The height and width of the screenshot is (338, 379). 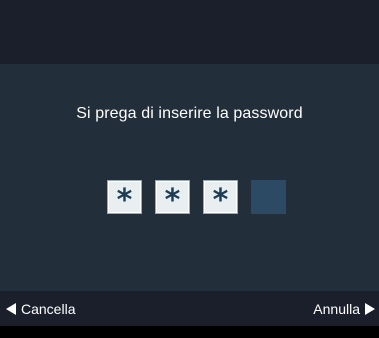 I want to click on footer-bar: Cancella Annulla, so click(x=189, y=308).